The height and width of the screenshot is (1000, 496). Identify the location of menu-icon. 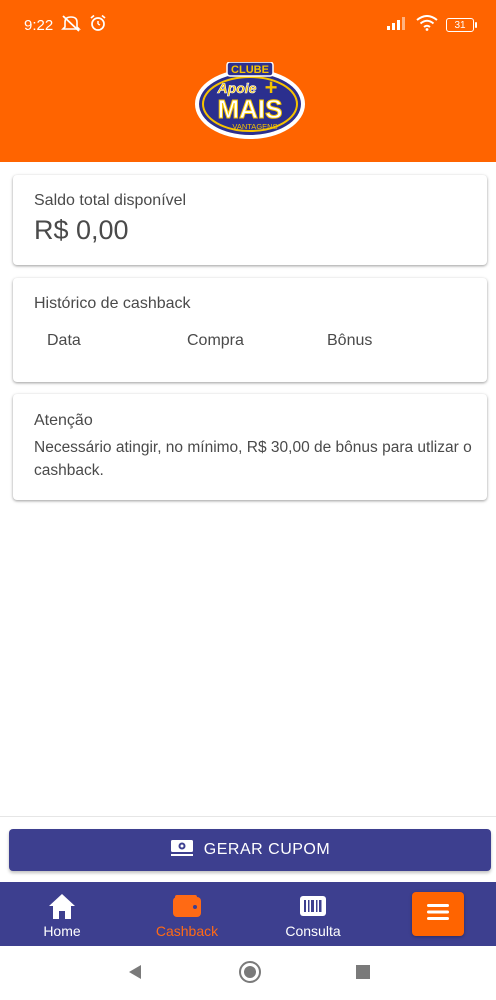
(438, 914).